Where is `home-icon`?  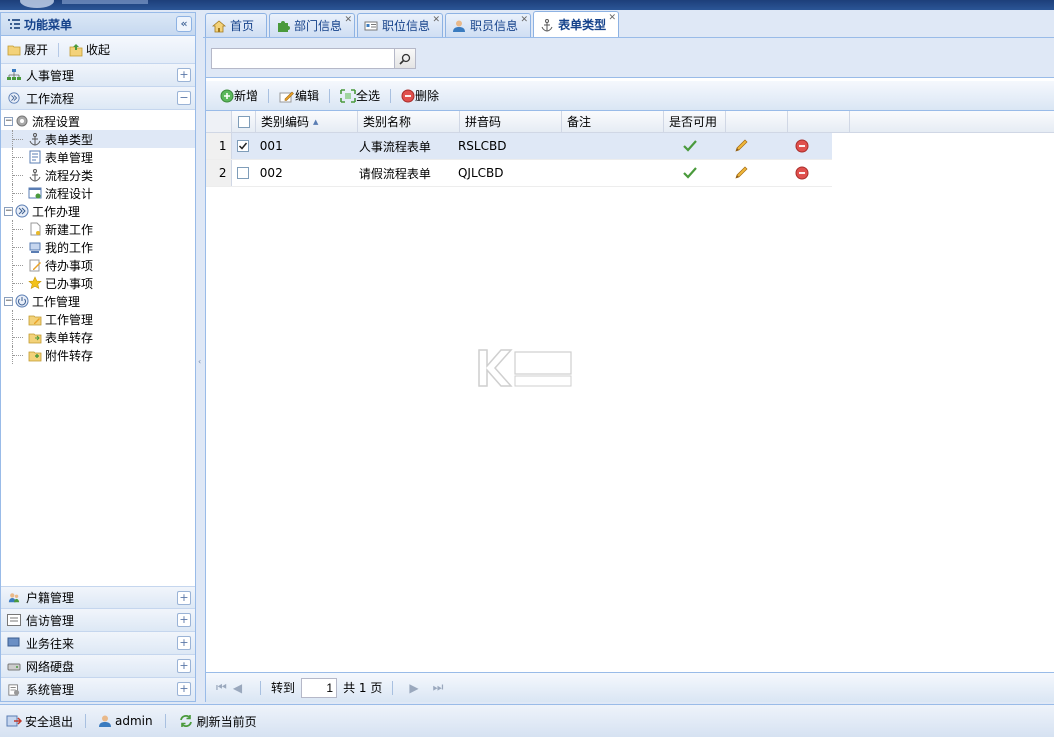 home-icon is located at coordinates (219, 25).